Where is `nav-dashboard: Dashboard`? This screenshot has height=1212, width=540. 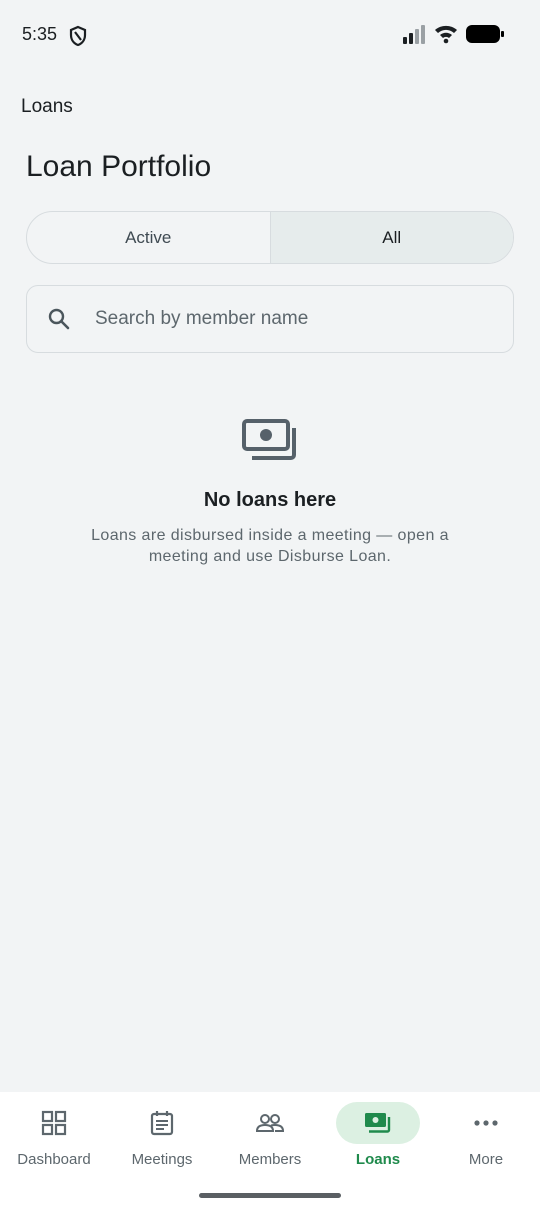
nav-dashboard: Dashboard is located at coordinates (54, 1152).